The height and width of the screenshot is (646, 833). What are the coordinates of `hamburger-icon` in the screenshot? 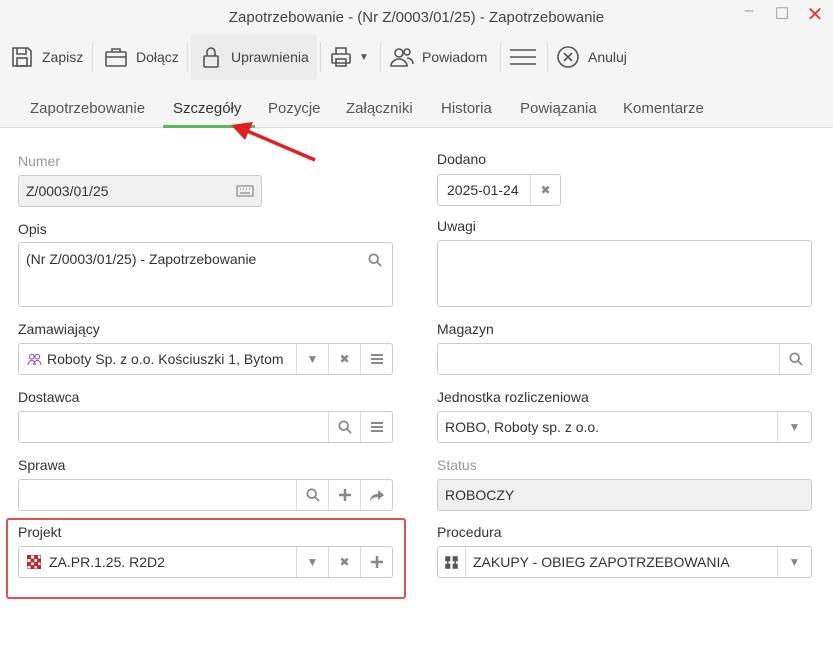 It's located at (523, 57).